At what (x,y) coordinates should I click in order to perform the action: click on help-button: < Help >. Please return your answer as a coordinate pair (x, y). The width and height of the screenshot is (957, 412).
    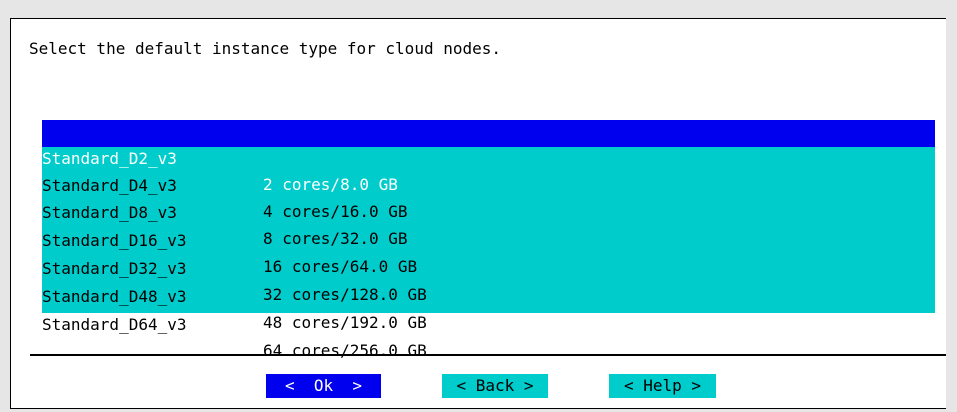
    Looking at the image, I should click on (662, 386).